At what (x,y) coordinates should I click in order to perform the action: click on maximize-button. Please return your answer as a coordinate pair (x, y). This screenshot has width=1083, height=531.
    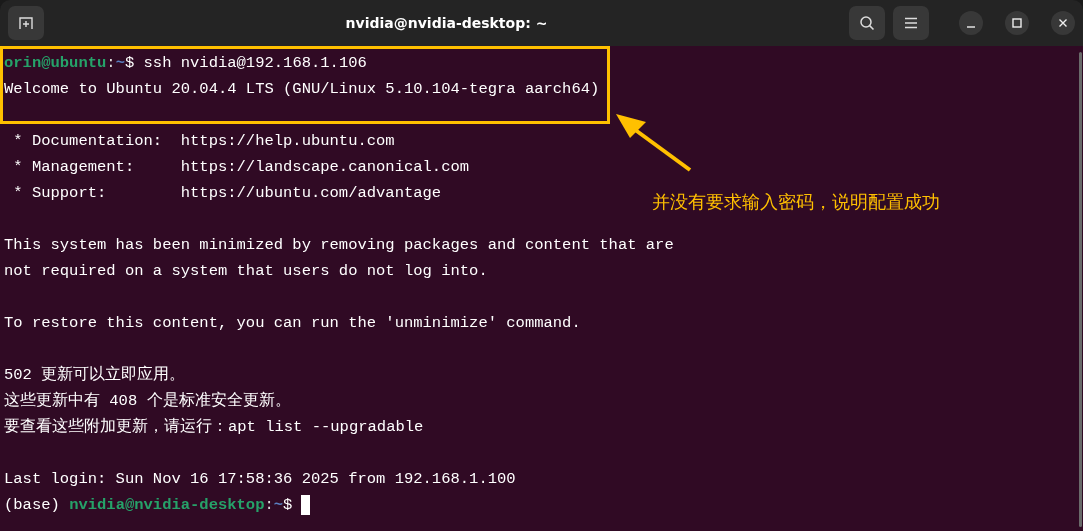
    Looking at the image, I should click on (1017, 23).